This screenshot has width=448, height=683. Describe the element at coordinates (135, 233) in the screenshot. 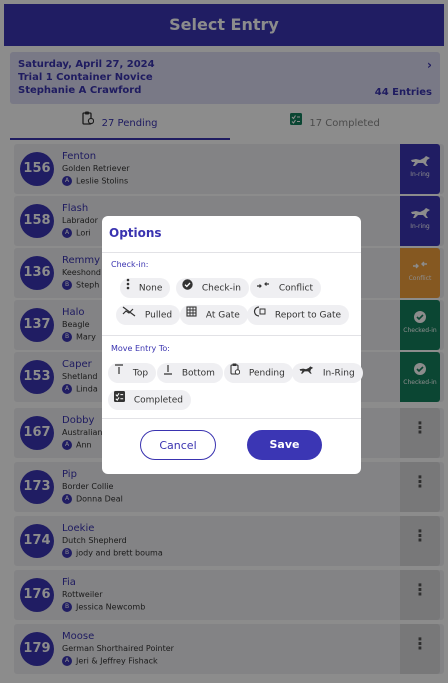

I see `dialog-title: Options` at that location.